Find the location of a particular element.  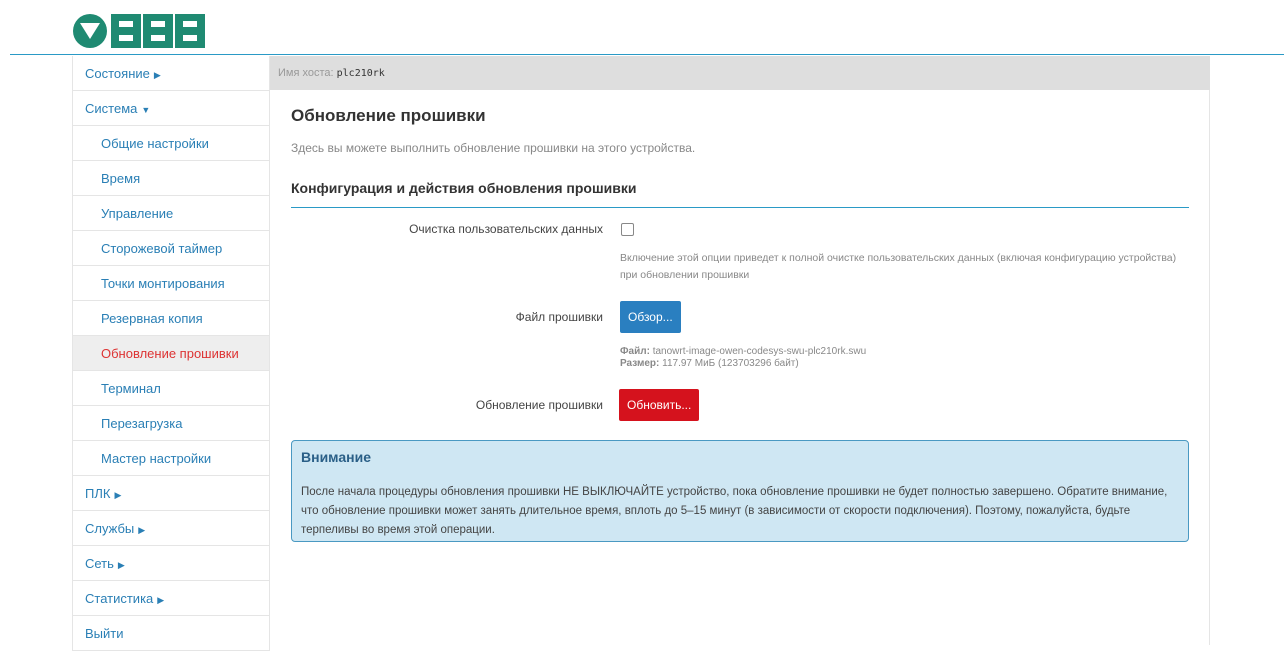

hostname-bar: Имя хоста: plc210rk is located at coordinates (740, 73).